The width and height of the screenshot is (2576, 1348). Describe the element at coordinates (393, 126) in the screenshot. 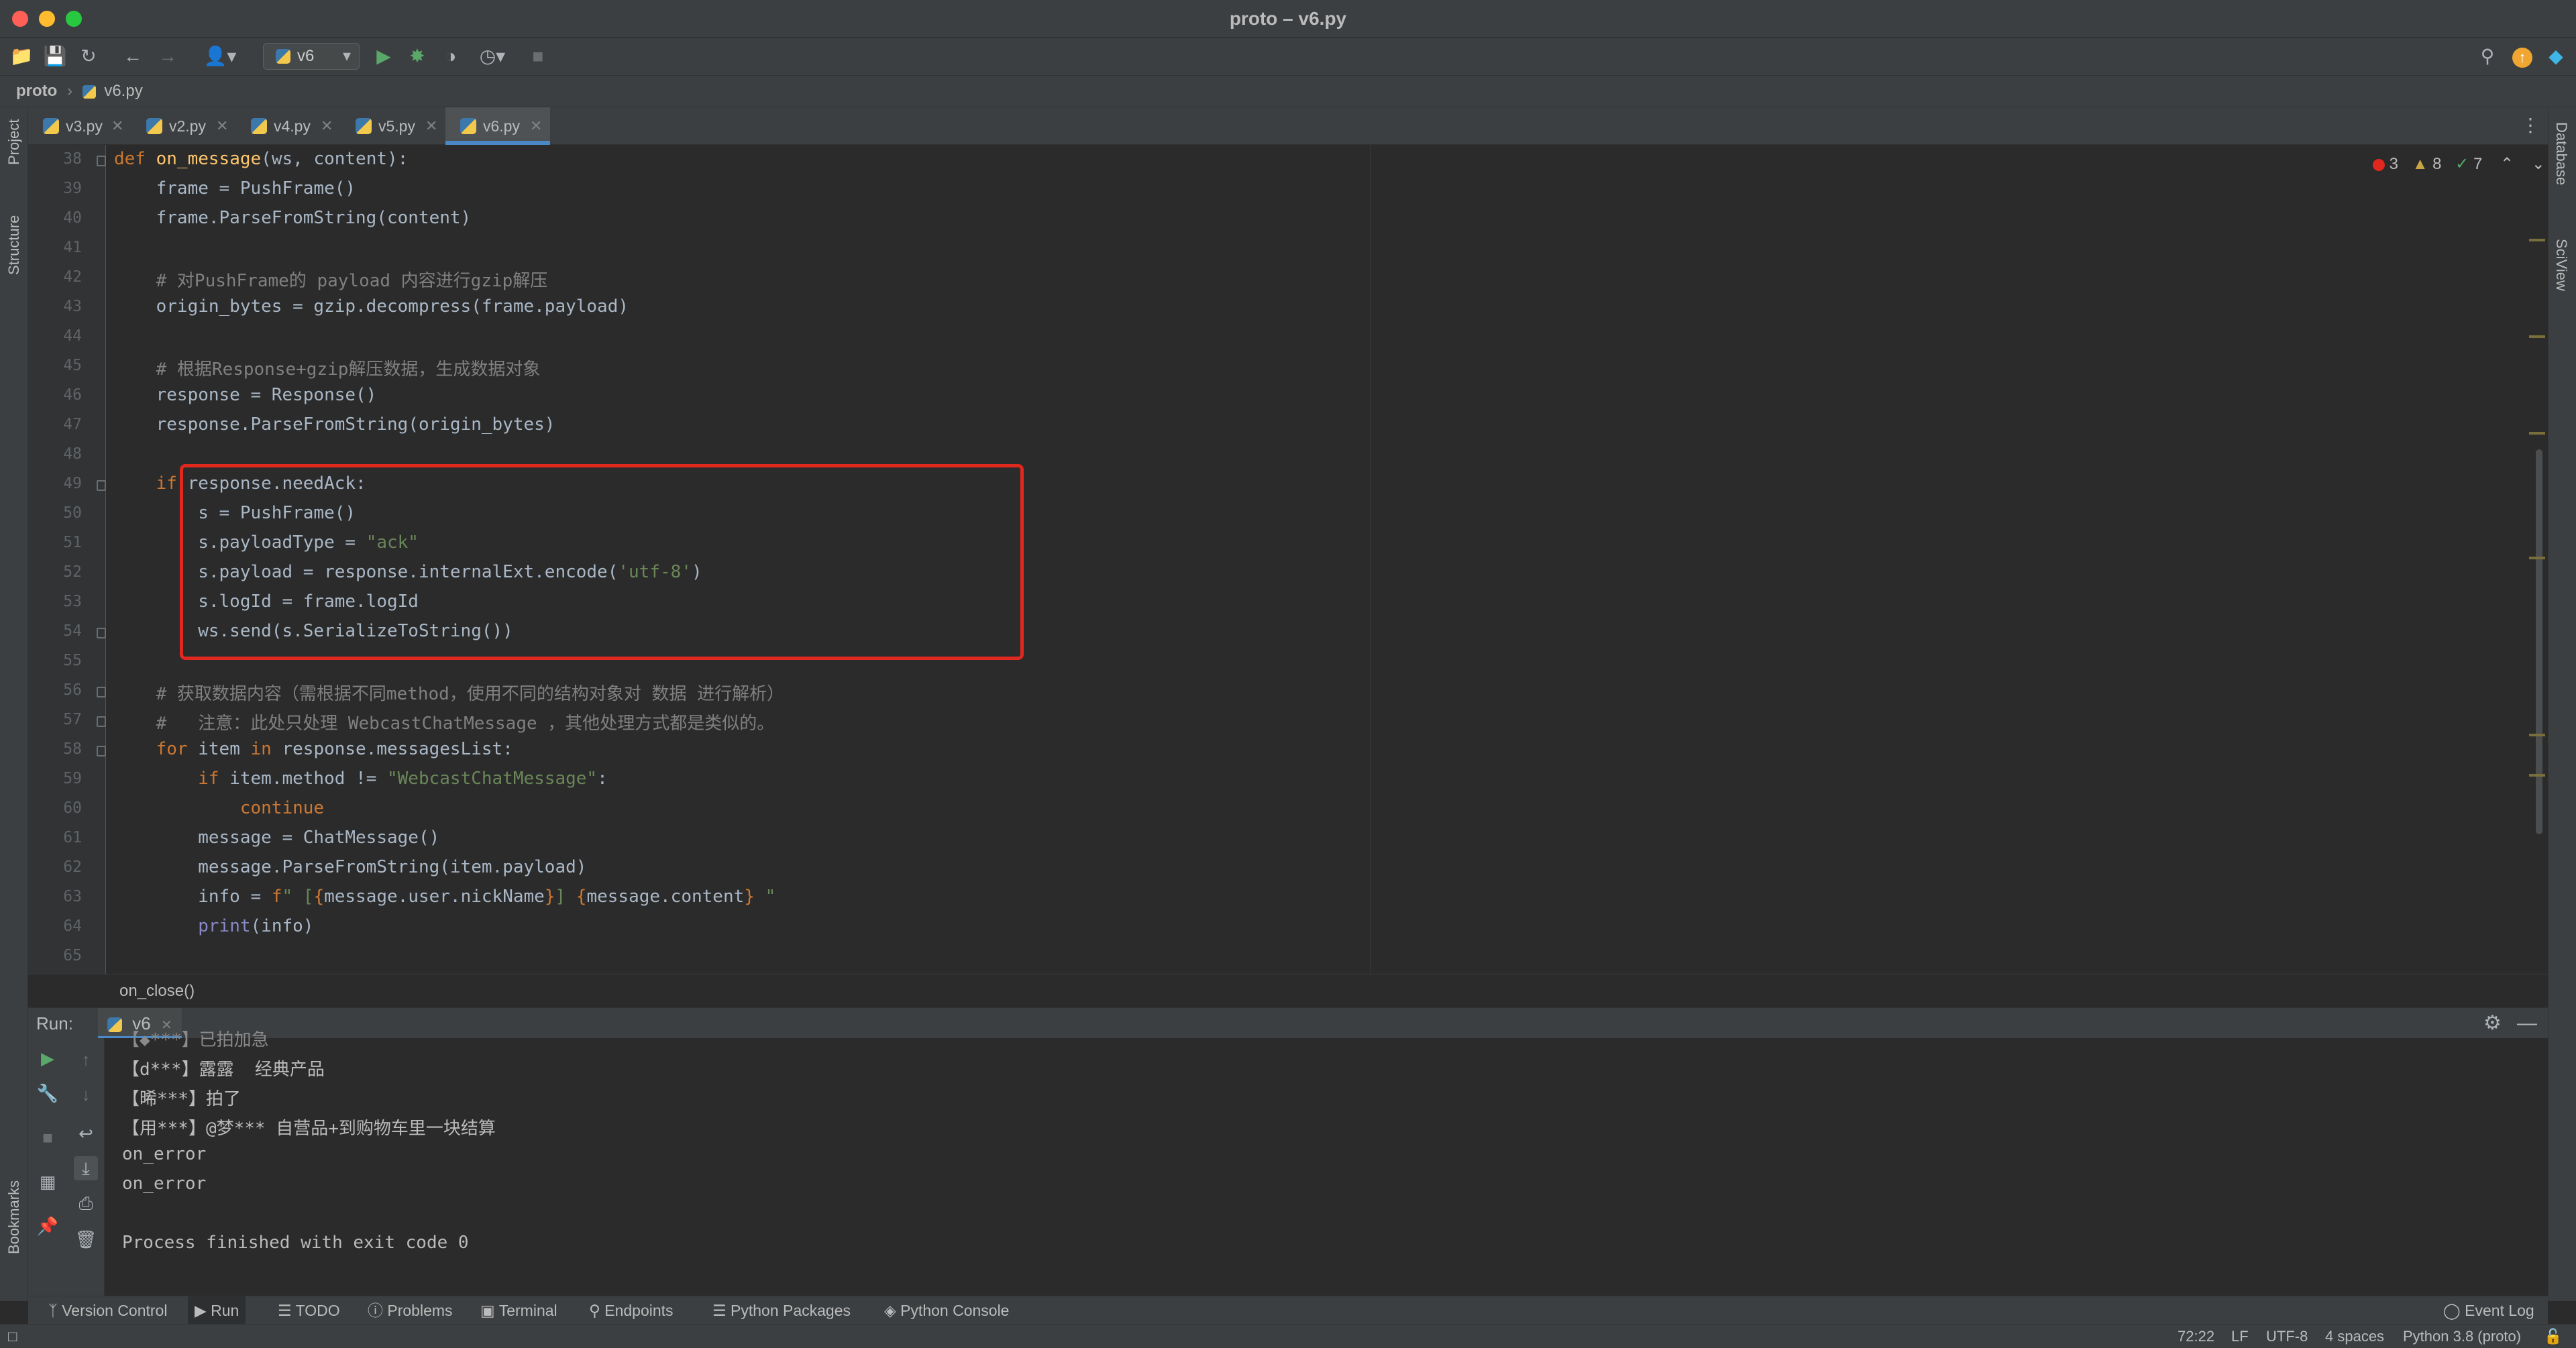

I see `tab-v5: v5.py ✕` at that location.